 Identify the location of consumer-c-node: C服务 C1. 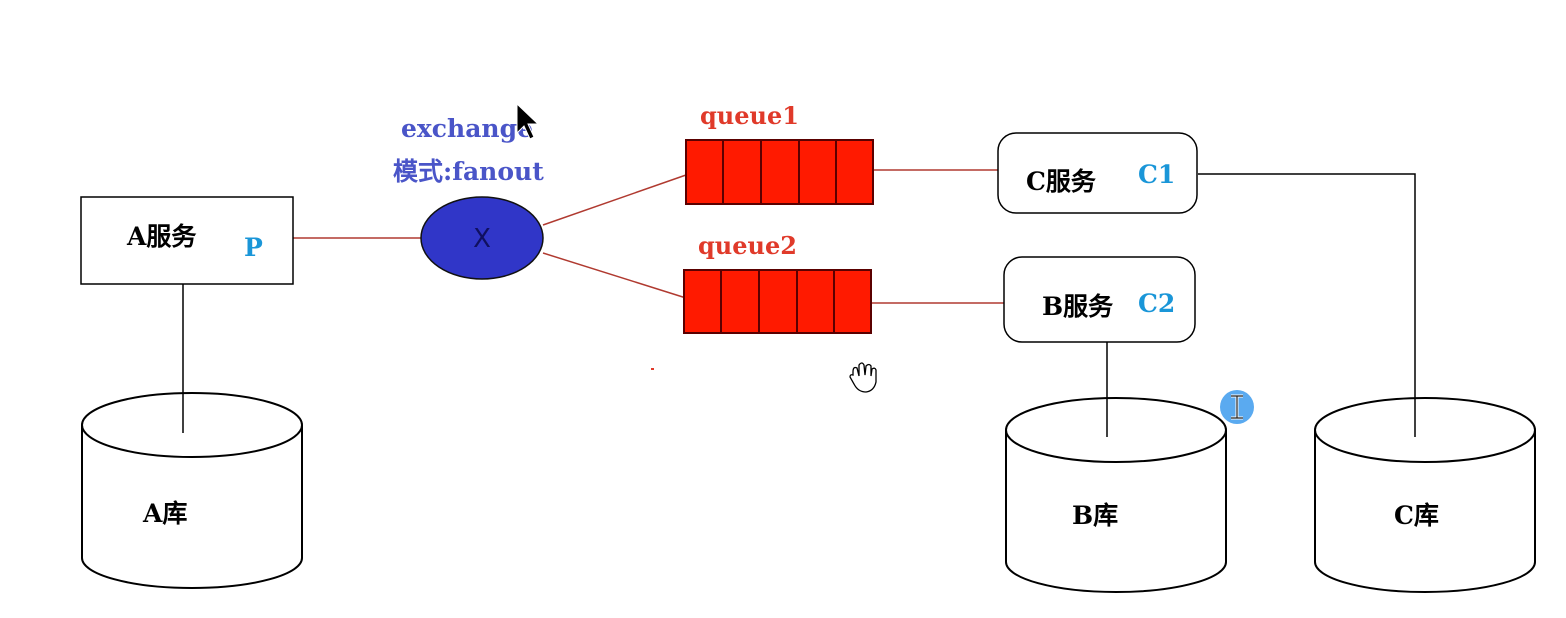
(1097, 173).